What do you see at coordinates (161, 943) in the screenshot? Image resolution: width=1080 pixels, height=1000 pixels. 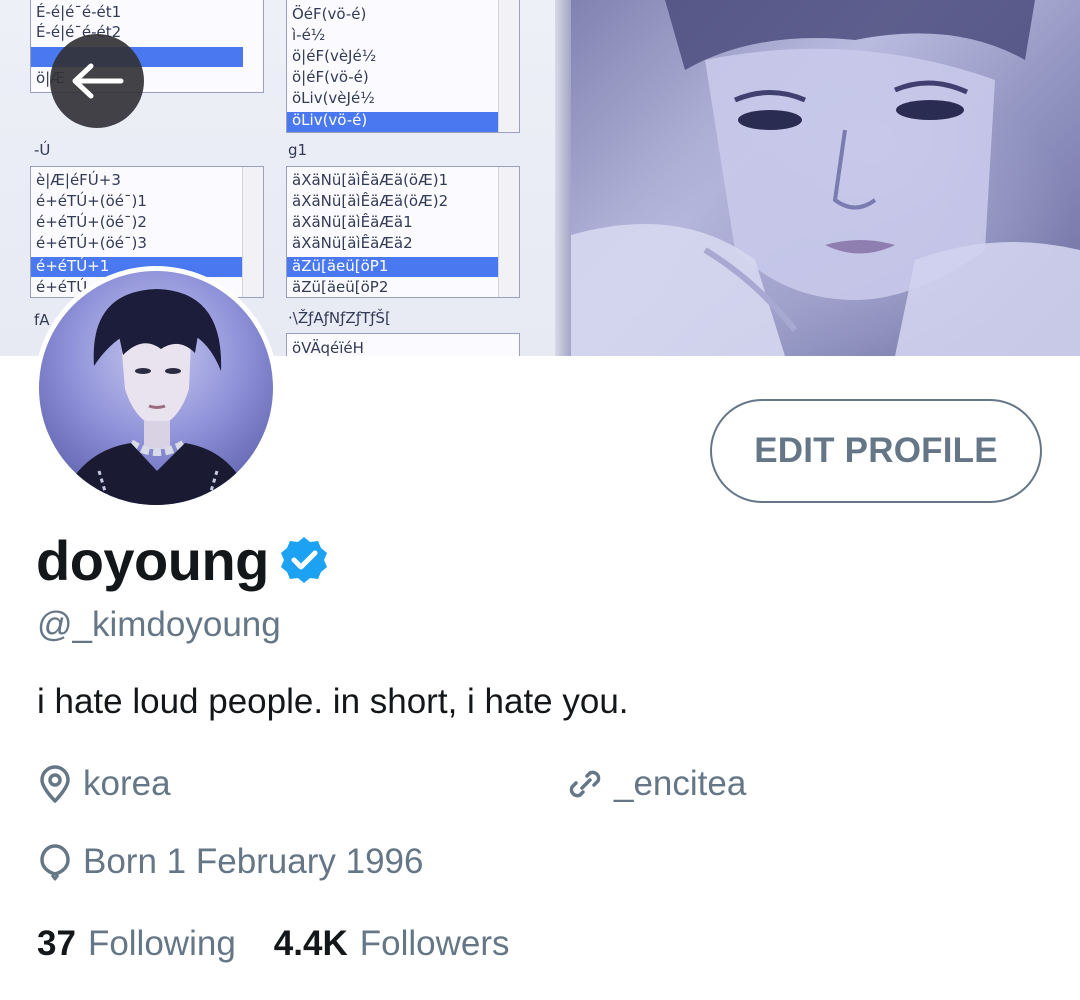 I see `following-label: Following` at bounding box center [161, 943].